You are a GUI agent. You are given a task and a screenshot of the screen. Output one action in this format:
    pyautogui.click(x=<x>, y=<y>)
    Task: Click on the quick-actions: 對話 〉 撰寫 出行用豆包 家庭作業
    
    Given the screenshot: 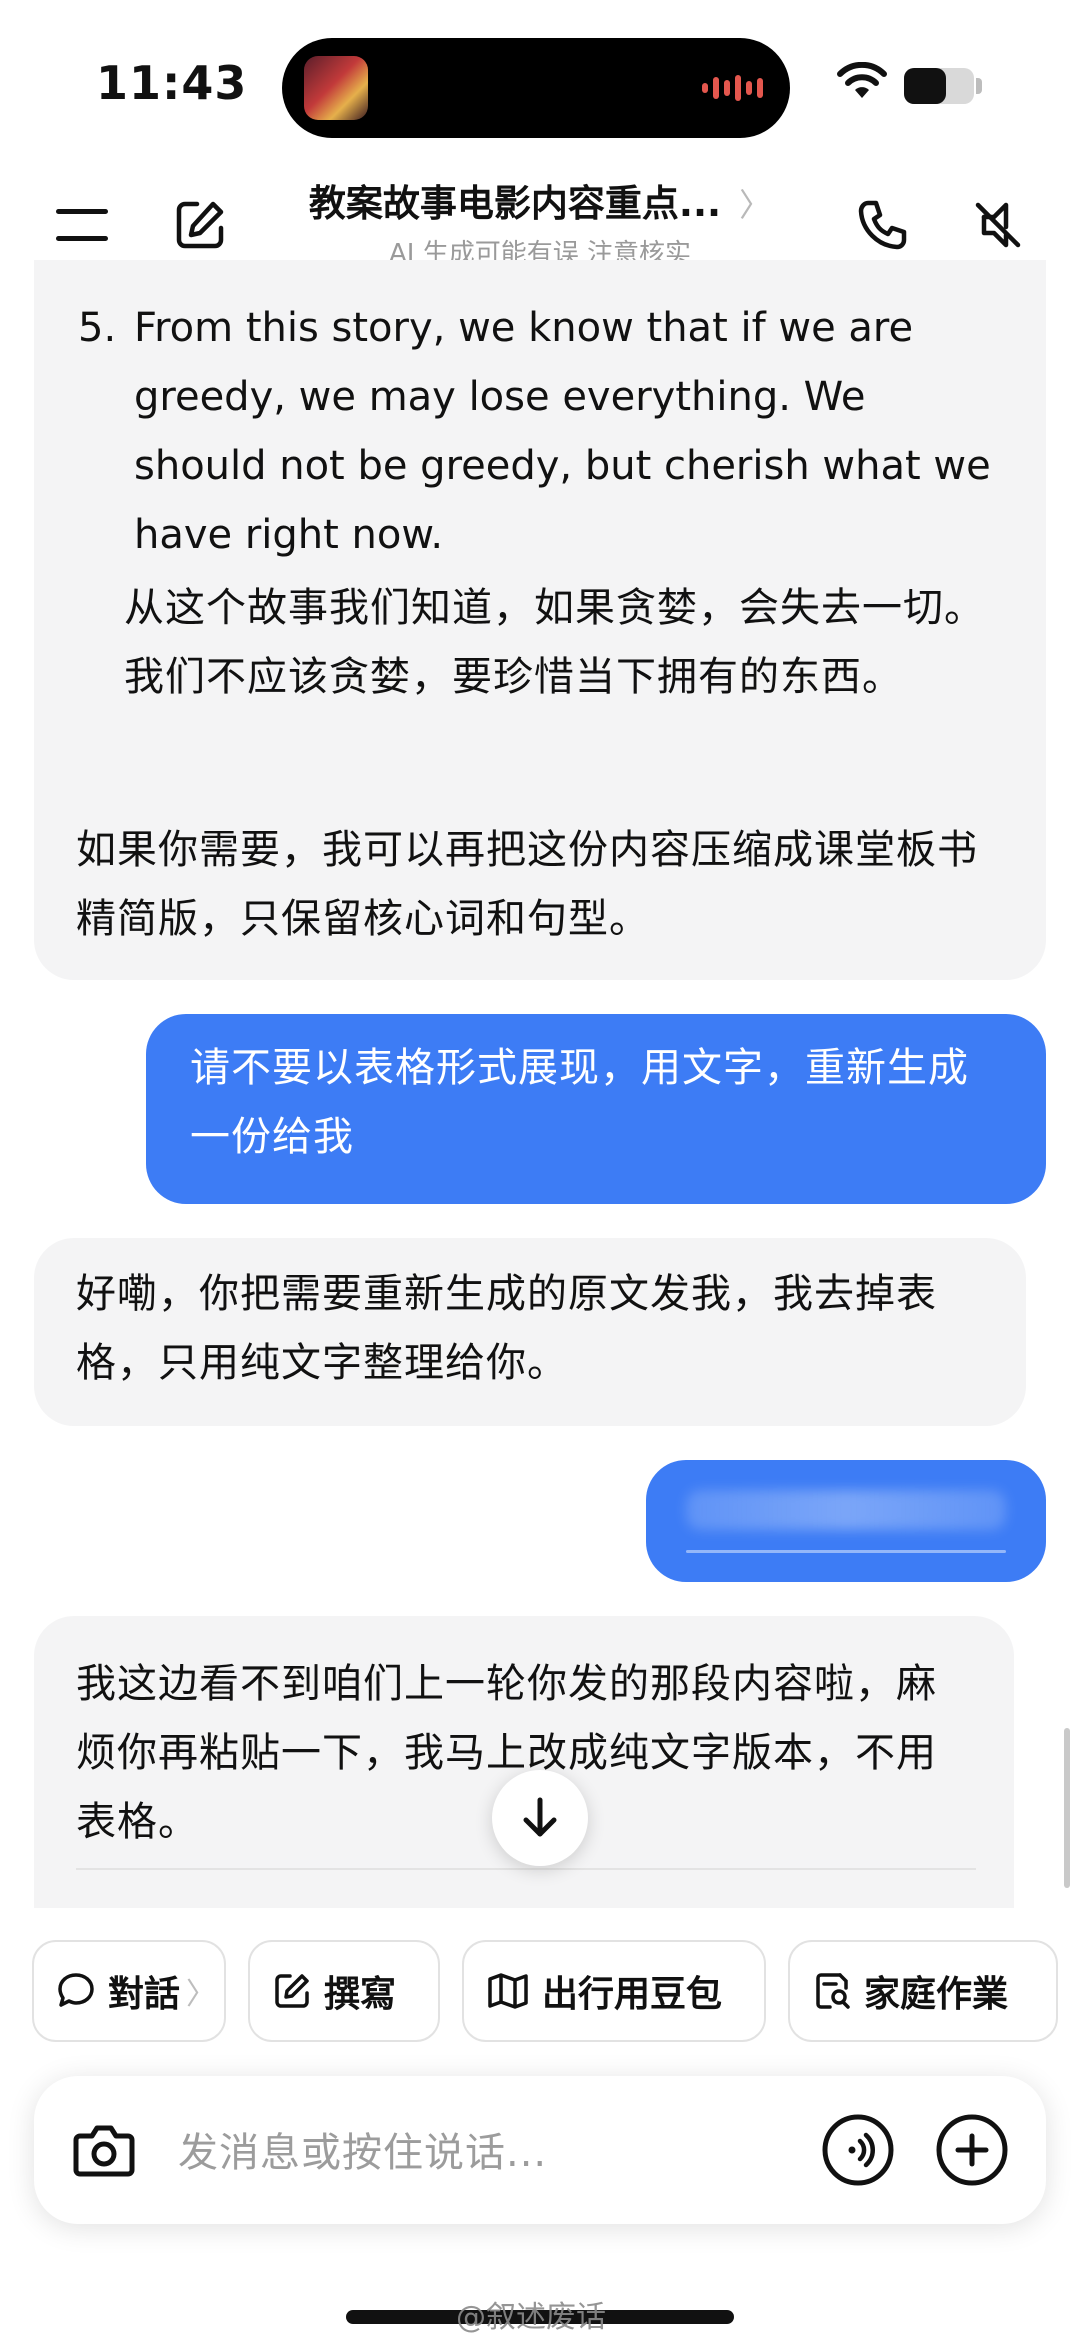 What is the action you would take?
    pyautogui.click(x=540, y=1998)
    